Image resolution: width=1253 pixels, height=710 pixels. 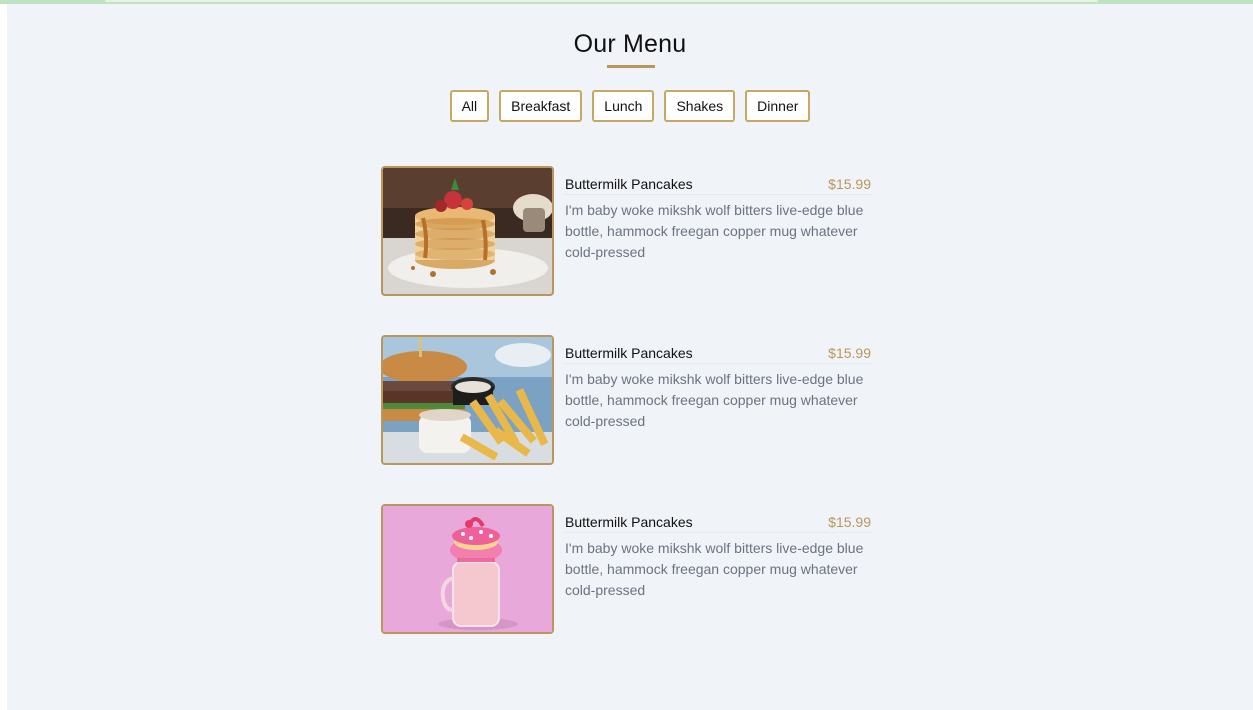 What do you see at coordinates (700, 106) in the screenshot?
I see `filter-shakes-button: Shakes` at bounding box center [700, 106].